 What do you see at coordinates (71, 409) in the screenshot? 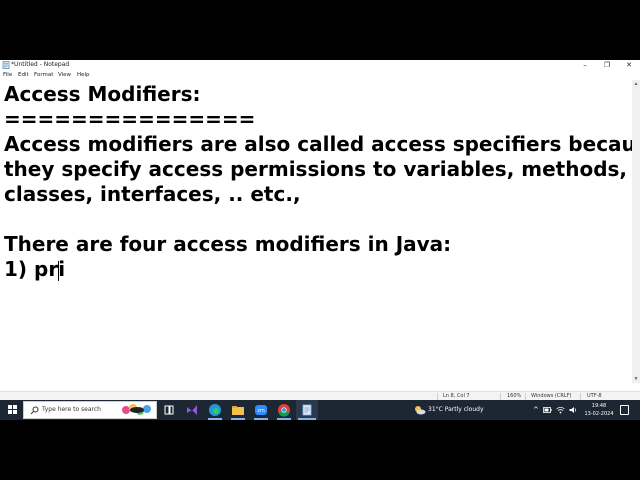
I see `search-placeholder: Type here to search` at bounding box center [71, 409].